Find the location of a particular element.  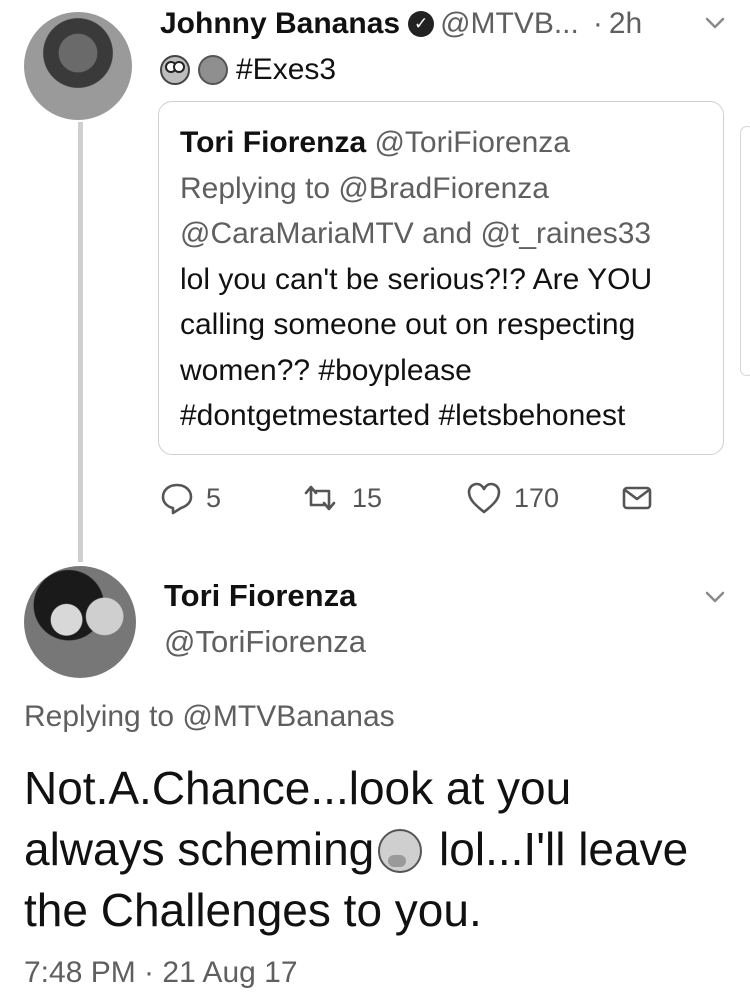

scroll-edge is located at coordinates (745, 251).